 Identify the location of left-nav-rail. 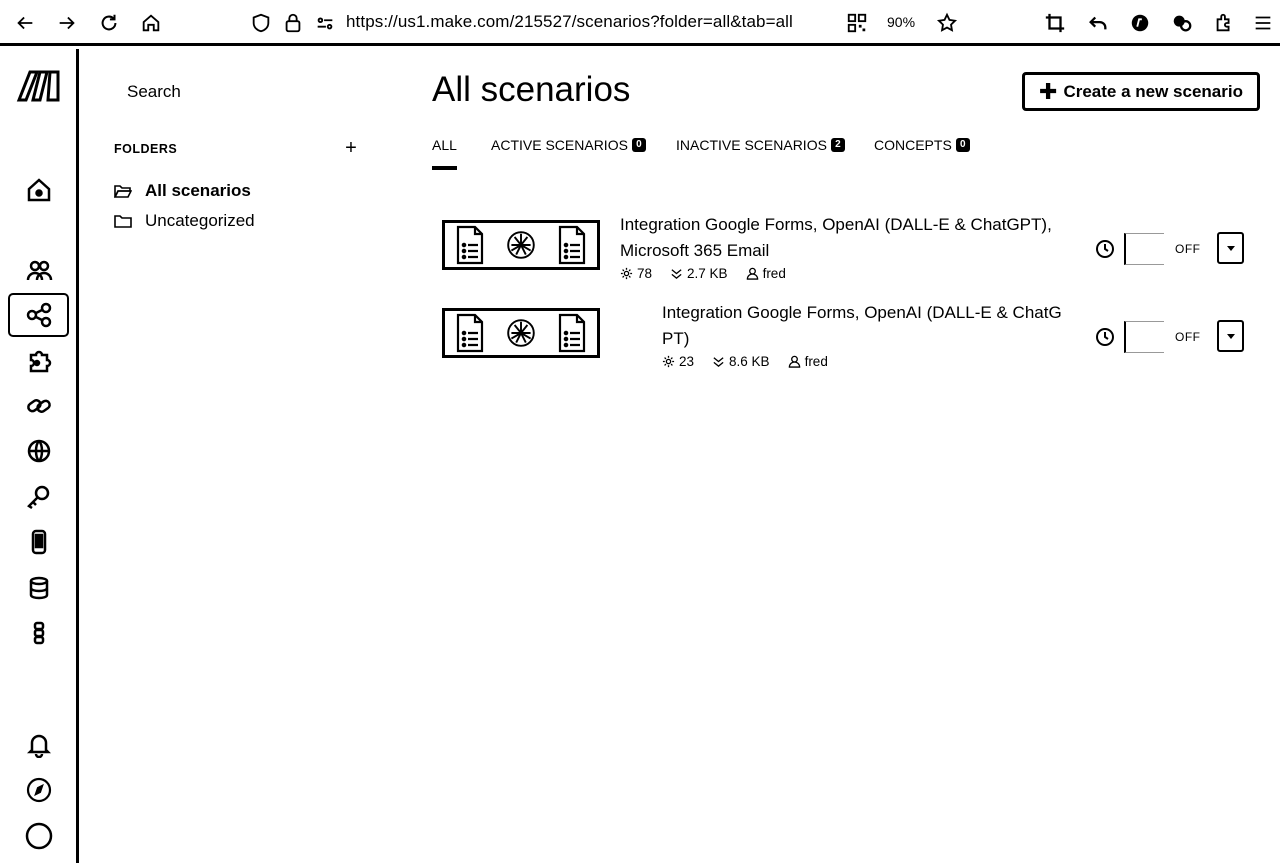
(39, 456).